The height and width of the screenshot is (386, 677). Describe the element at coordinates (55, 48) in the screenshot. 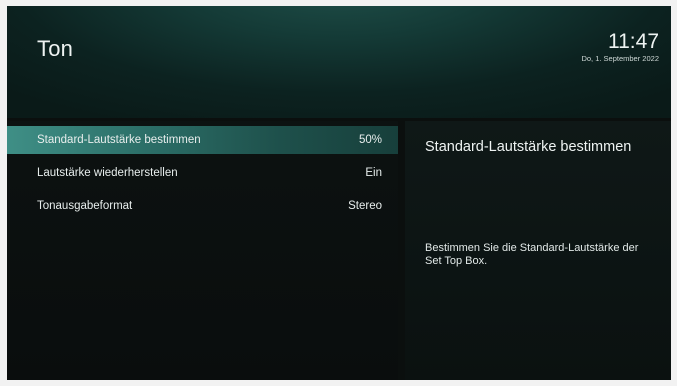

I see `page-title: Ton` at that location.